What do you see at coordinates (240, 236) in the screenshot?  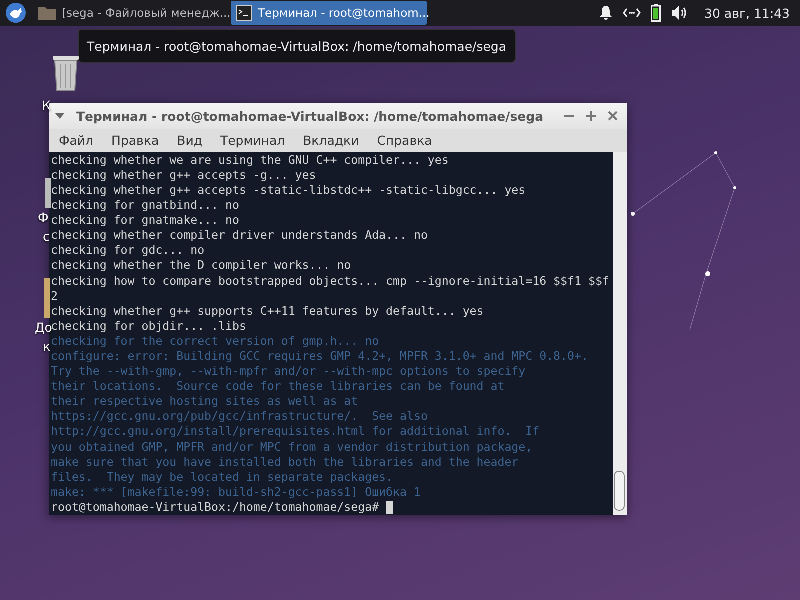 I see `terminal-line: checking whether compiler driver understands Ada... no` at bounding box center [240, 236].